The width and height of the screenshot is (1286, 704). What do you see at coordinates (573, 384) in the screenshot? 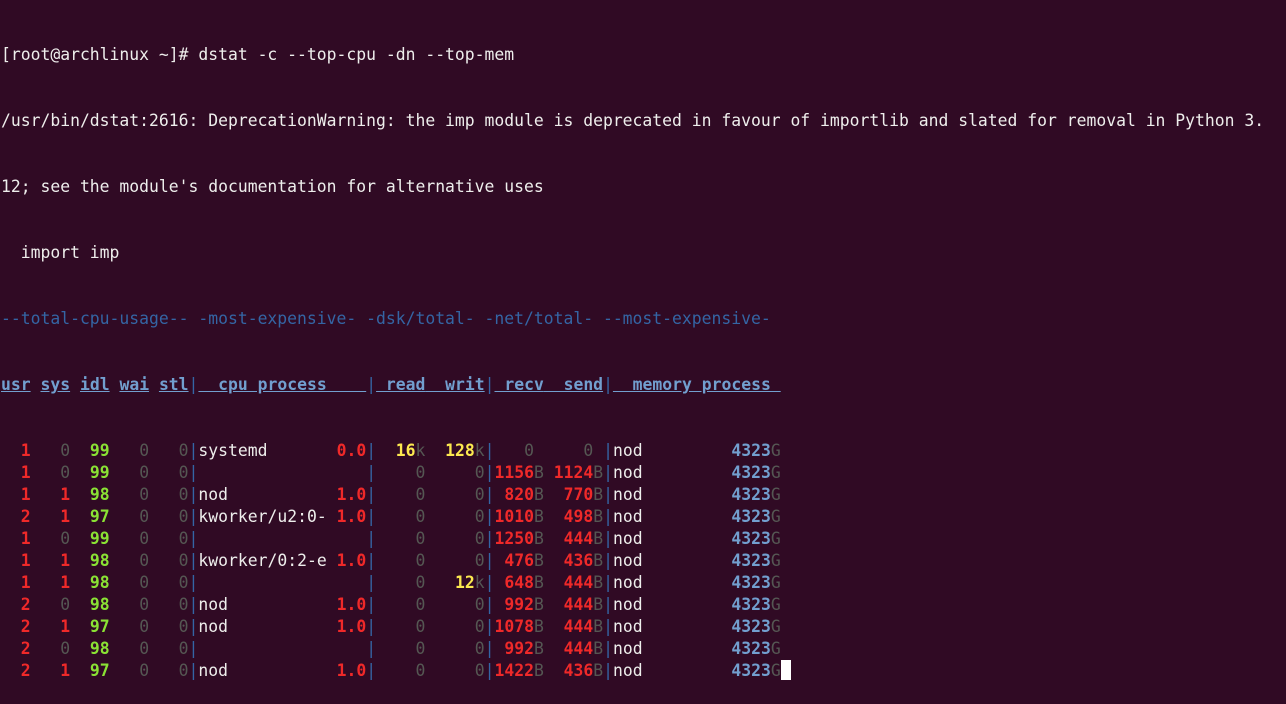
I see `col-send: send` at bounding box center [573, 384].